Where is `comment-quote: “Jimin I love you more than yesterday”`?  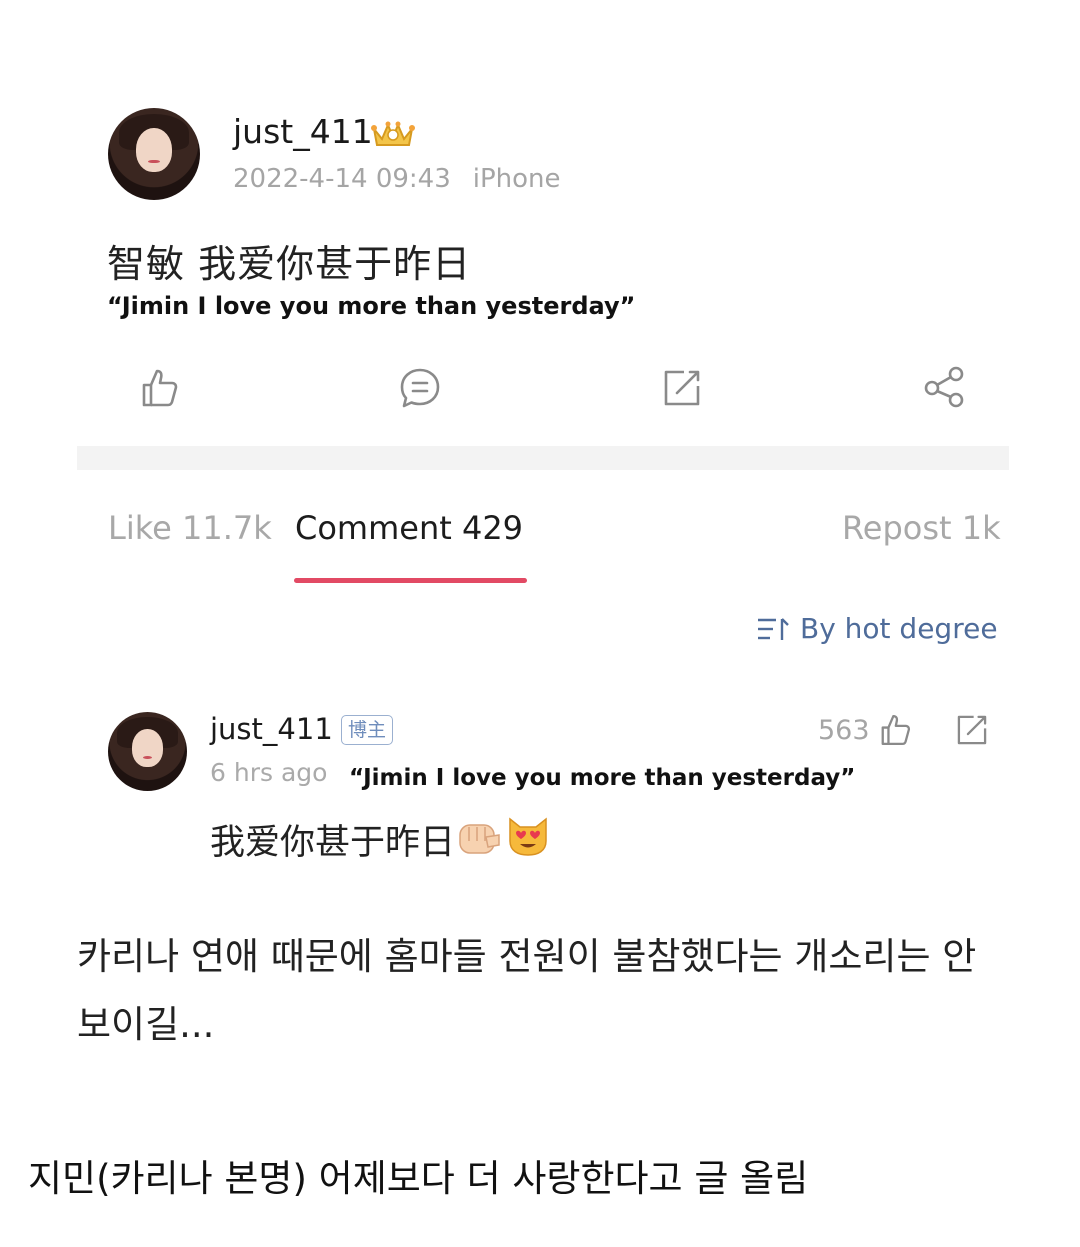 comment-quote: “Jimin I love you more than yesterday” is located at coordinates (602, 778).